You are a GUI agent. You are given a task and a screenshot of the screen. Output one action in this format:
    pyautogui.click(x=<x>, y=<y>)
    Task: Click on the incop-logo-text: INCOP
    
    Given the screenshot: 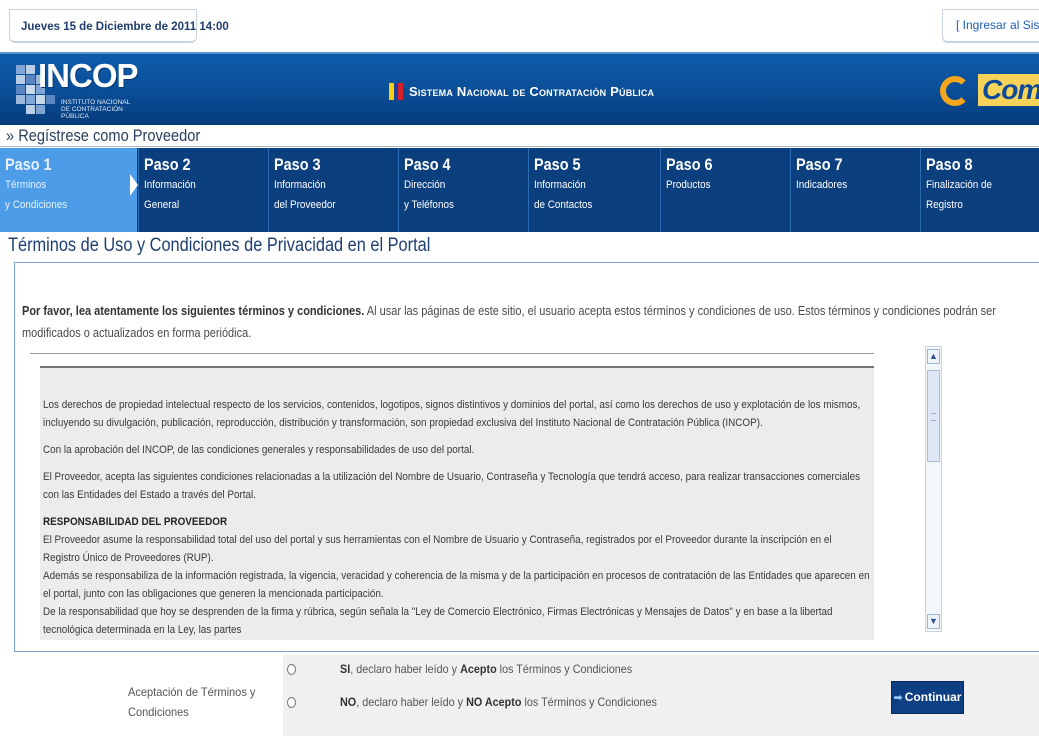 What is the action you would take?
    pyautogui.click(x=88, y=75)
    